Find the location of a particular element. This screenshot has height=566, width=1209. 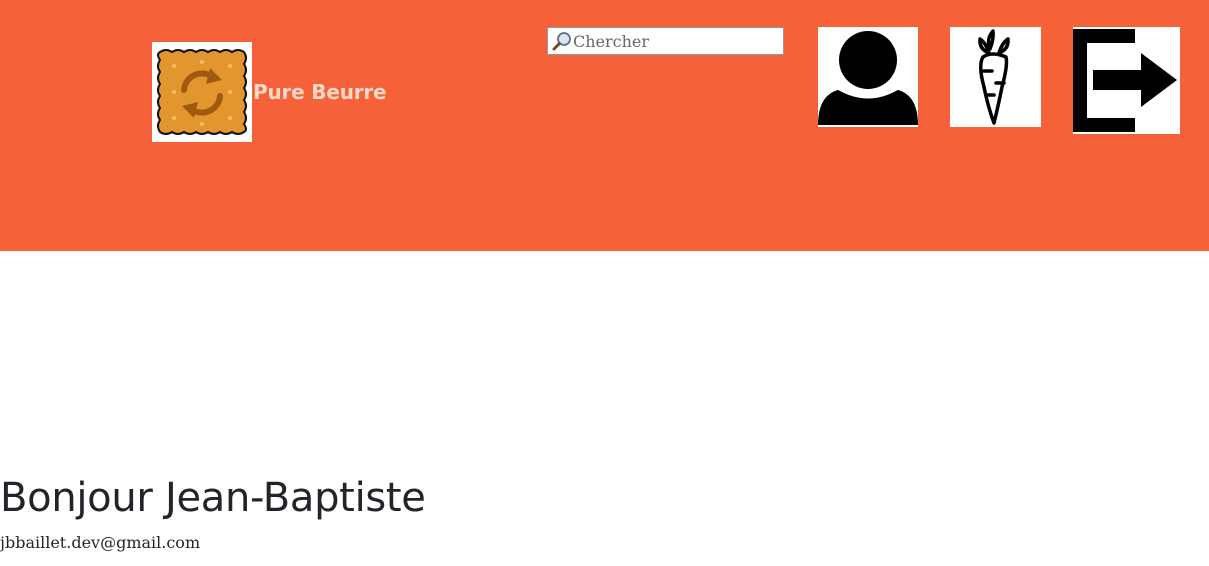

brand-link: Pure Beurre is located at coordinates (269, 92).